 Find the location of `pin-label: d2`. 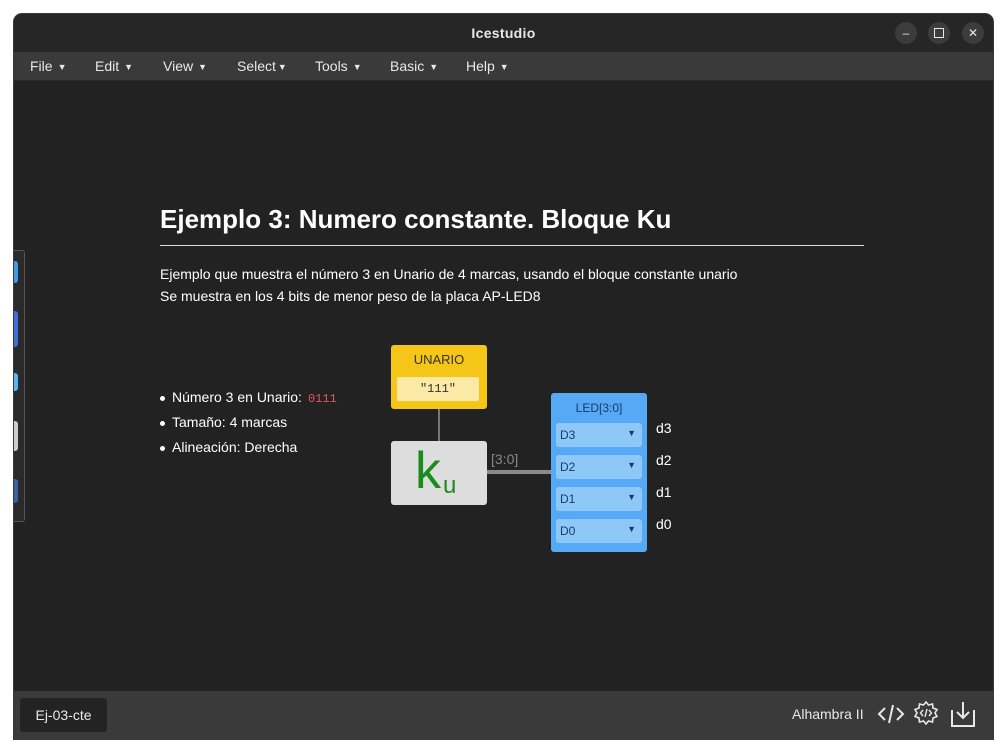

pin-label: d2 is located at coordinates (664, 460).